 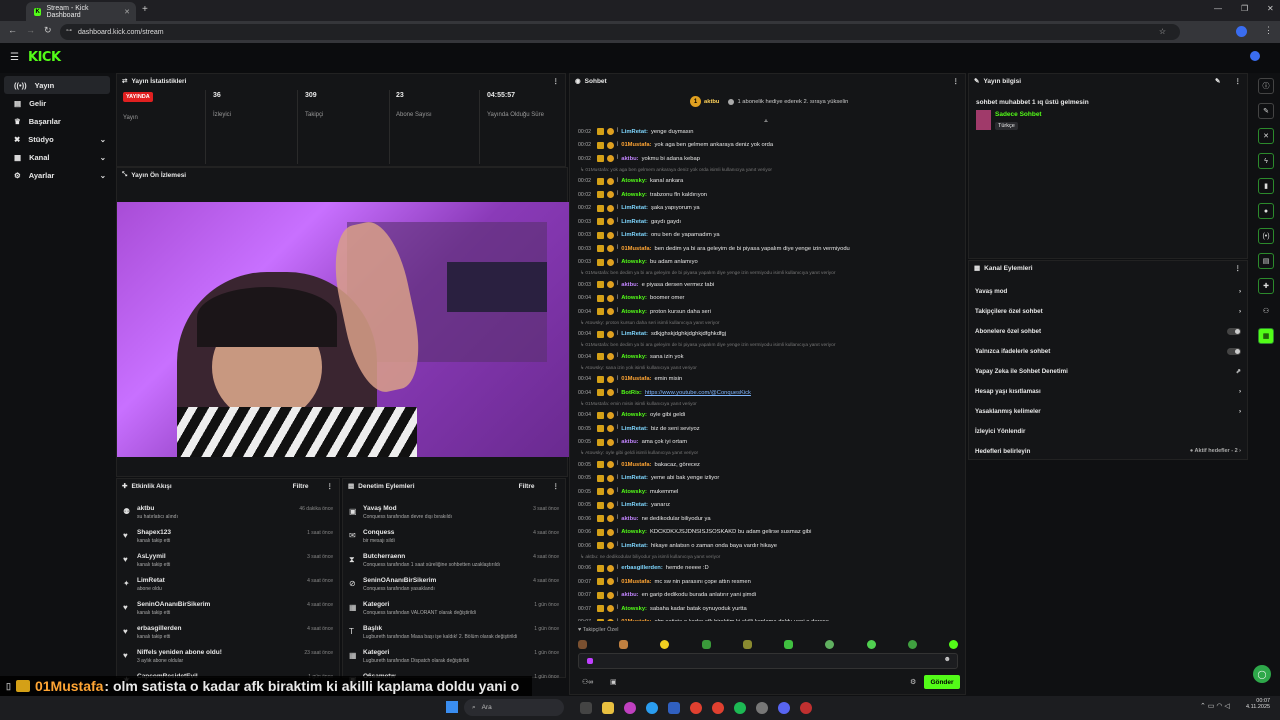 I want to click on chat-message: 00:02 ⦚ LimRetat: yenge duymasın, so click(x=767, y=132).